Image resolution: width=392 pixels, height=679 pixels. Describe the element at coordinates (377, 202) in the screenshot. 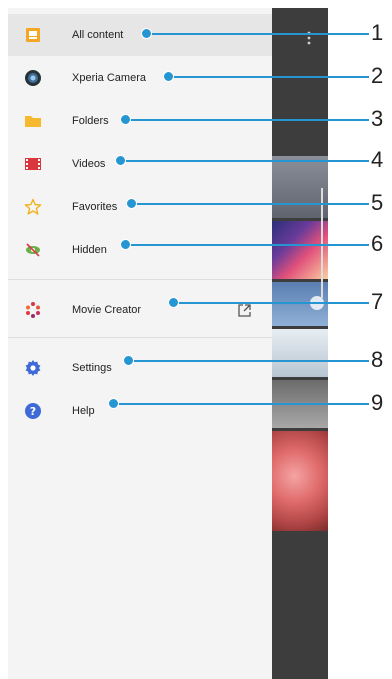

I see `callout-number: 5` at that location.